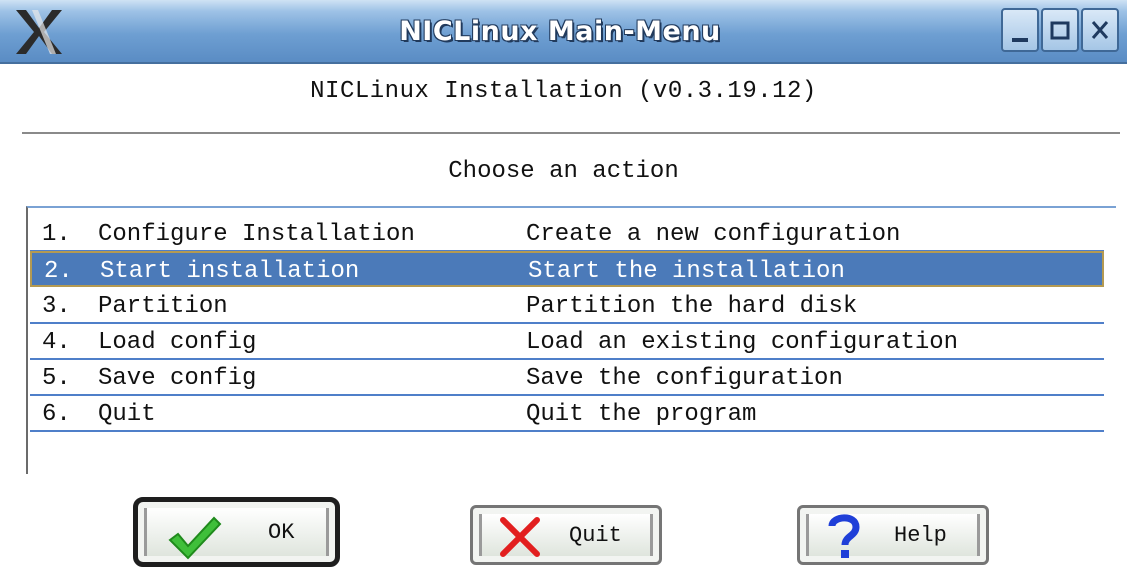 Image resolution: width=1127 pixels, height=571 pixels. What do you see at coordinates (56, 342) in the screenshot?
I see `menu-item-number: 4.` at bounding box center [56, 342].